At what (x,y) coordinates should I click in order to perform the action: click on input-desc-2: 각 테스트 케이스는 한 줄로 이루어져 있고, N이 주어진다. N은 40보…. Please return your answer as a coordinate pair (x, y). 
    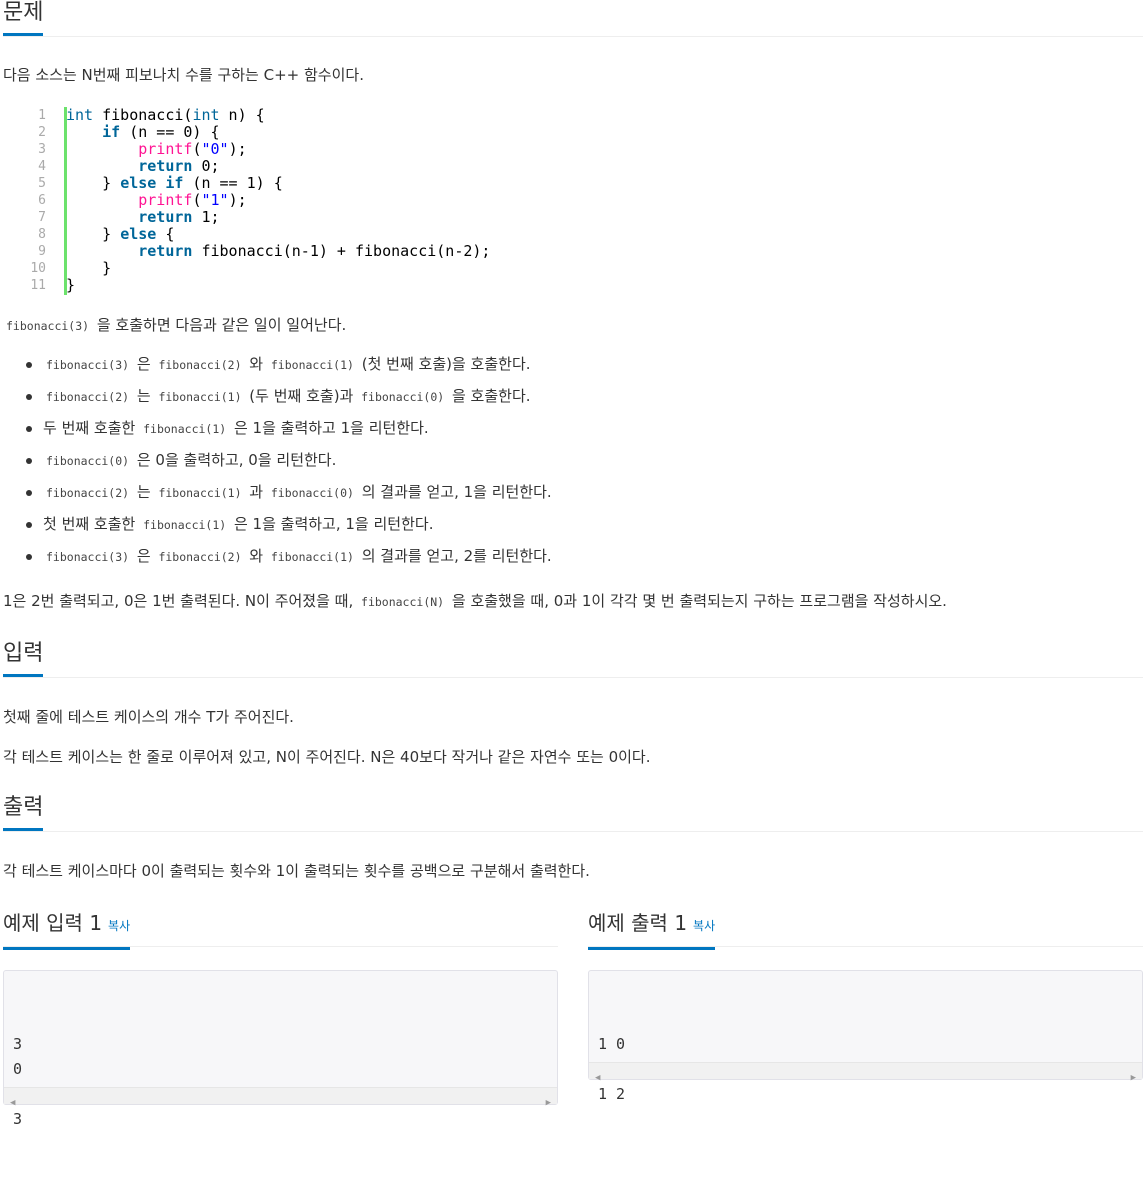
    Looking at the image, I should click on (327, 757).